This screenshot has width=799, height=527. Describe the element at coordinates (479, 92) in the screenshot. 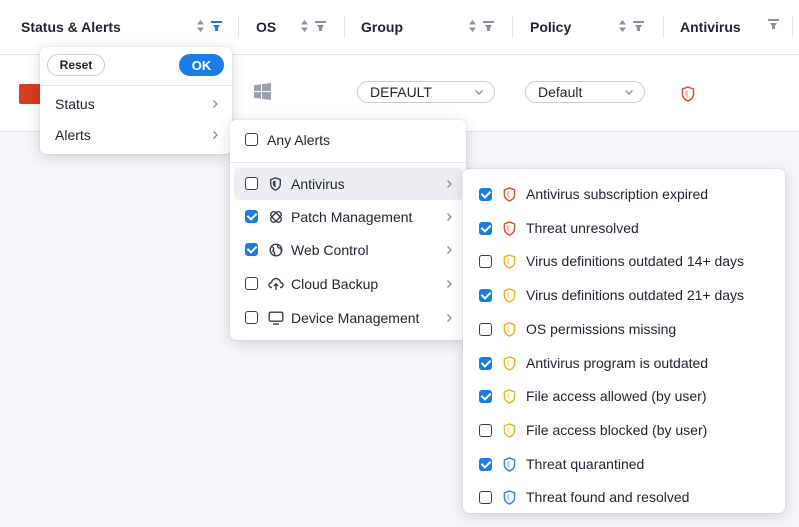

I see `chevron-down-icon` at that location.